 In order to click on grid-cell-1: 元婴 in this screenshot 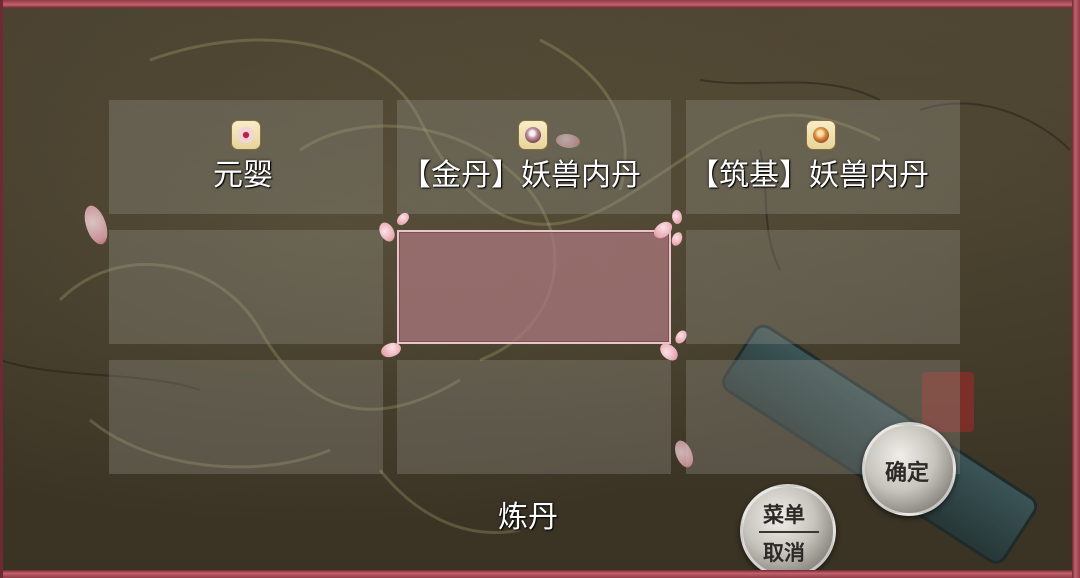, I will do `click(246, 157)`.